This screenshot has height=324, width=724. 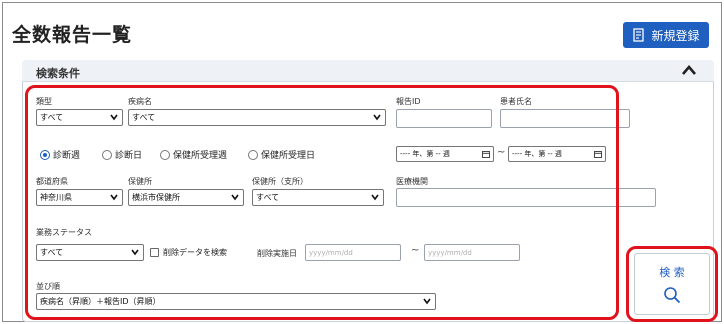 What do you see at coordinates (537, 154) in the screenshot?
I see `week-to-value: ---- 年、第 -- 週` at bounding box center [537, 154].